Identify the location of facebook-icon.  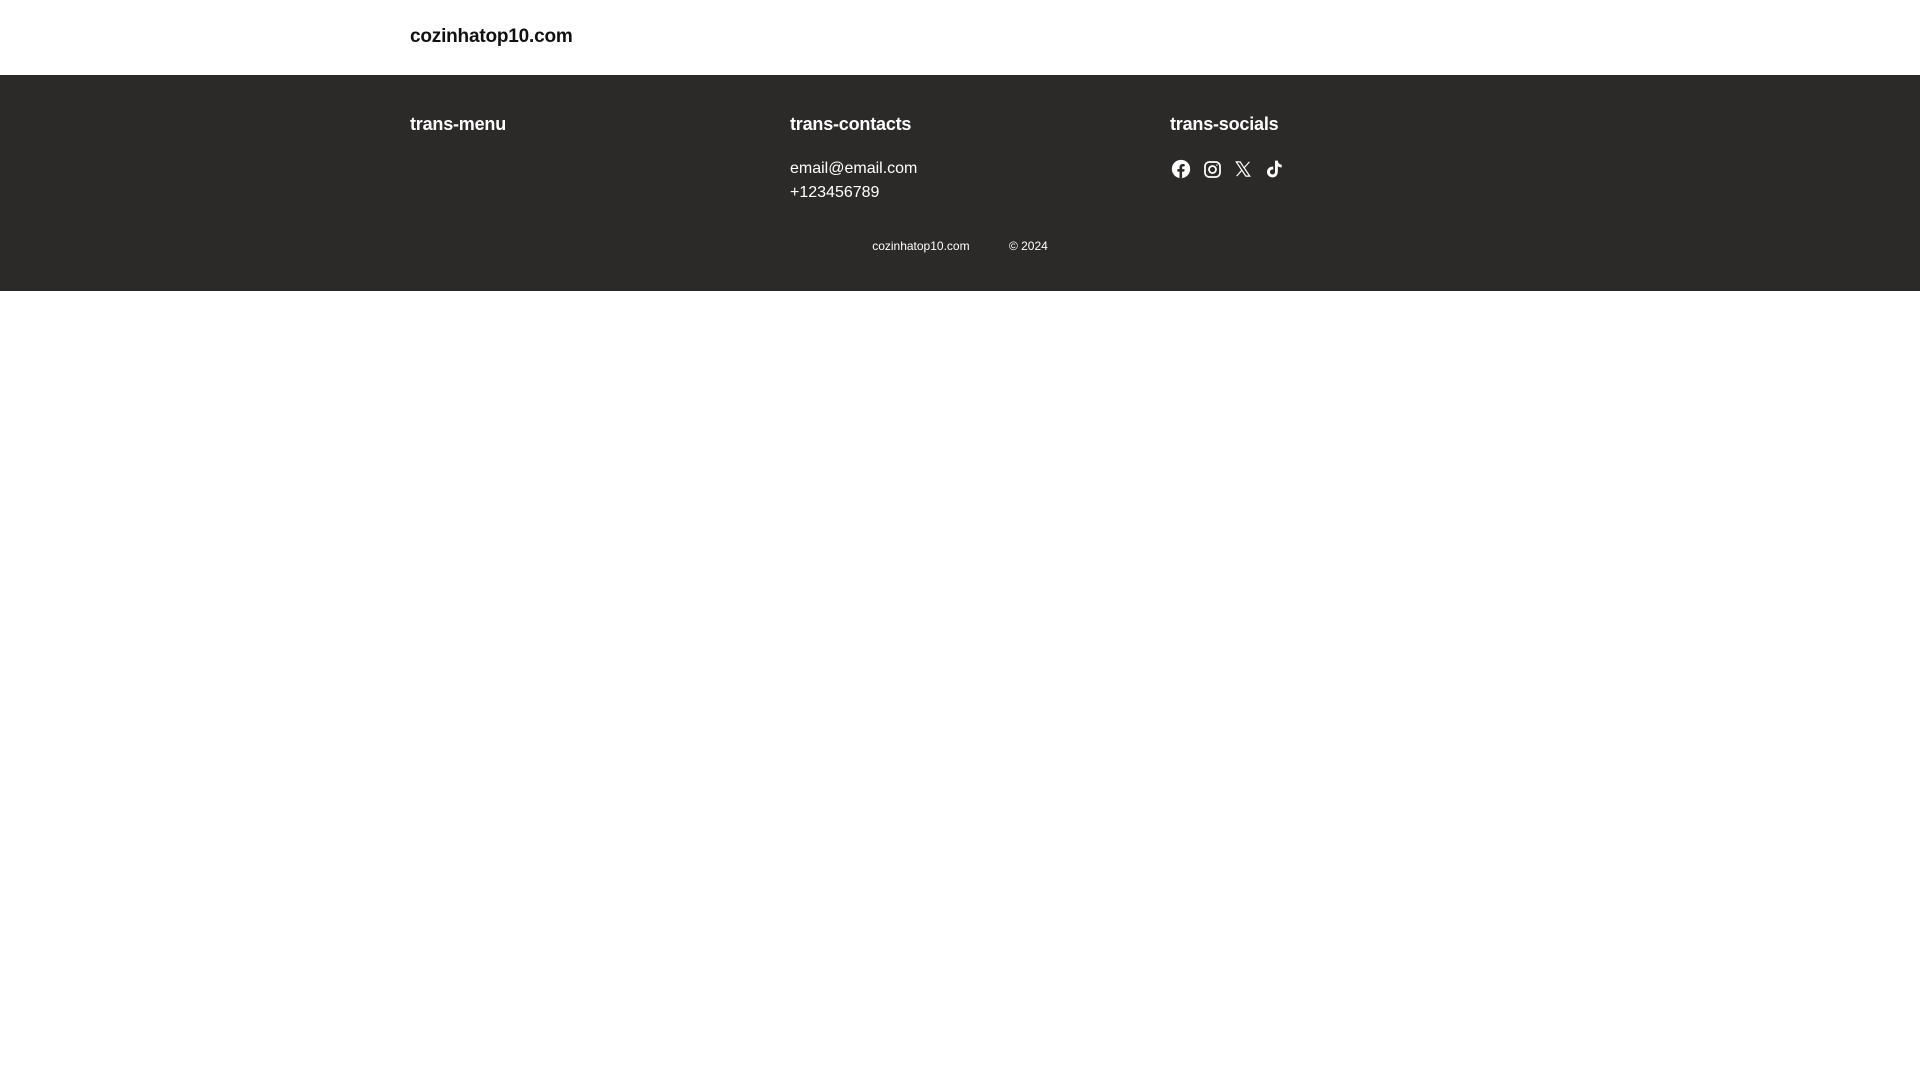
(1181, 169).